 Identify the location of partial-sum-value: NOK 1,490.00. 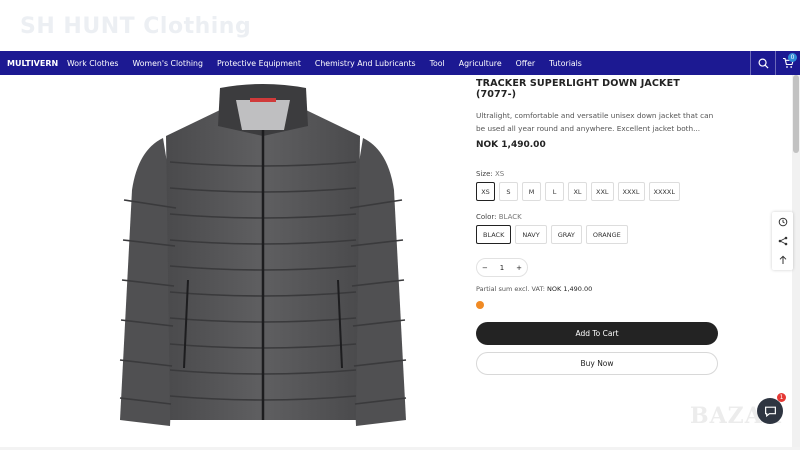
(570, 289).